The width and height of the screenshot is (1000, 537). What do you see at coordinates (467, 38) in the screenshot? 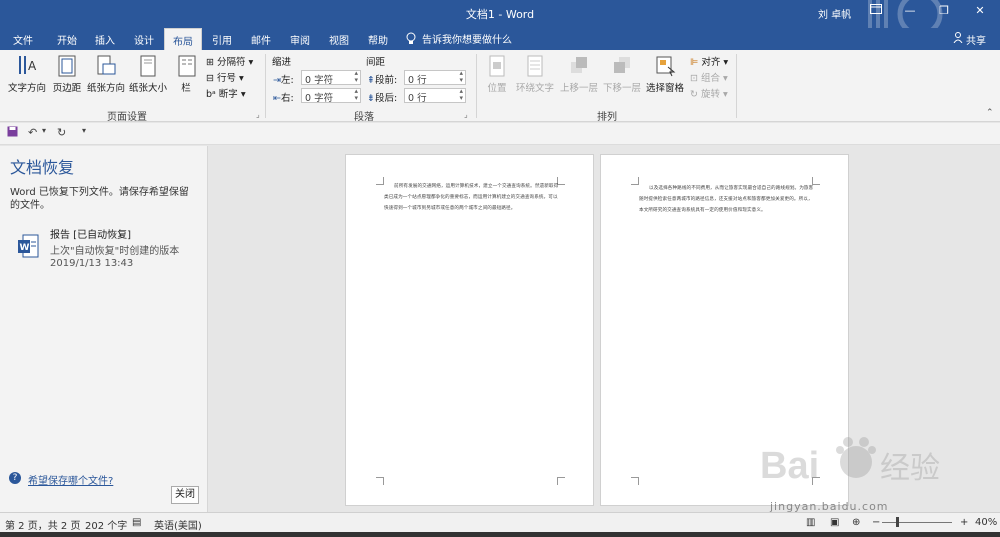
I see `tell-me-search: 告诉我你想要做什么` at bounding box center [467, 38].